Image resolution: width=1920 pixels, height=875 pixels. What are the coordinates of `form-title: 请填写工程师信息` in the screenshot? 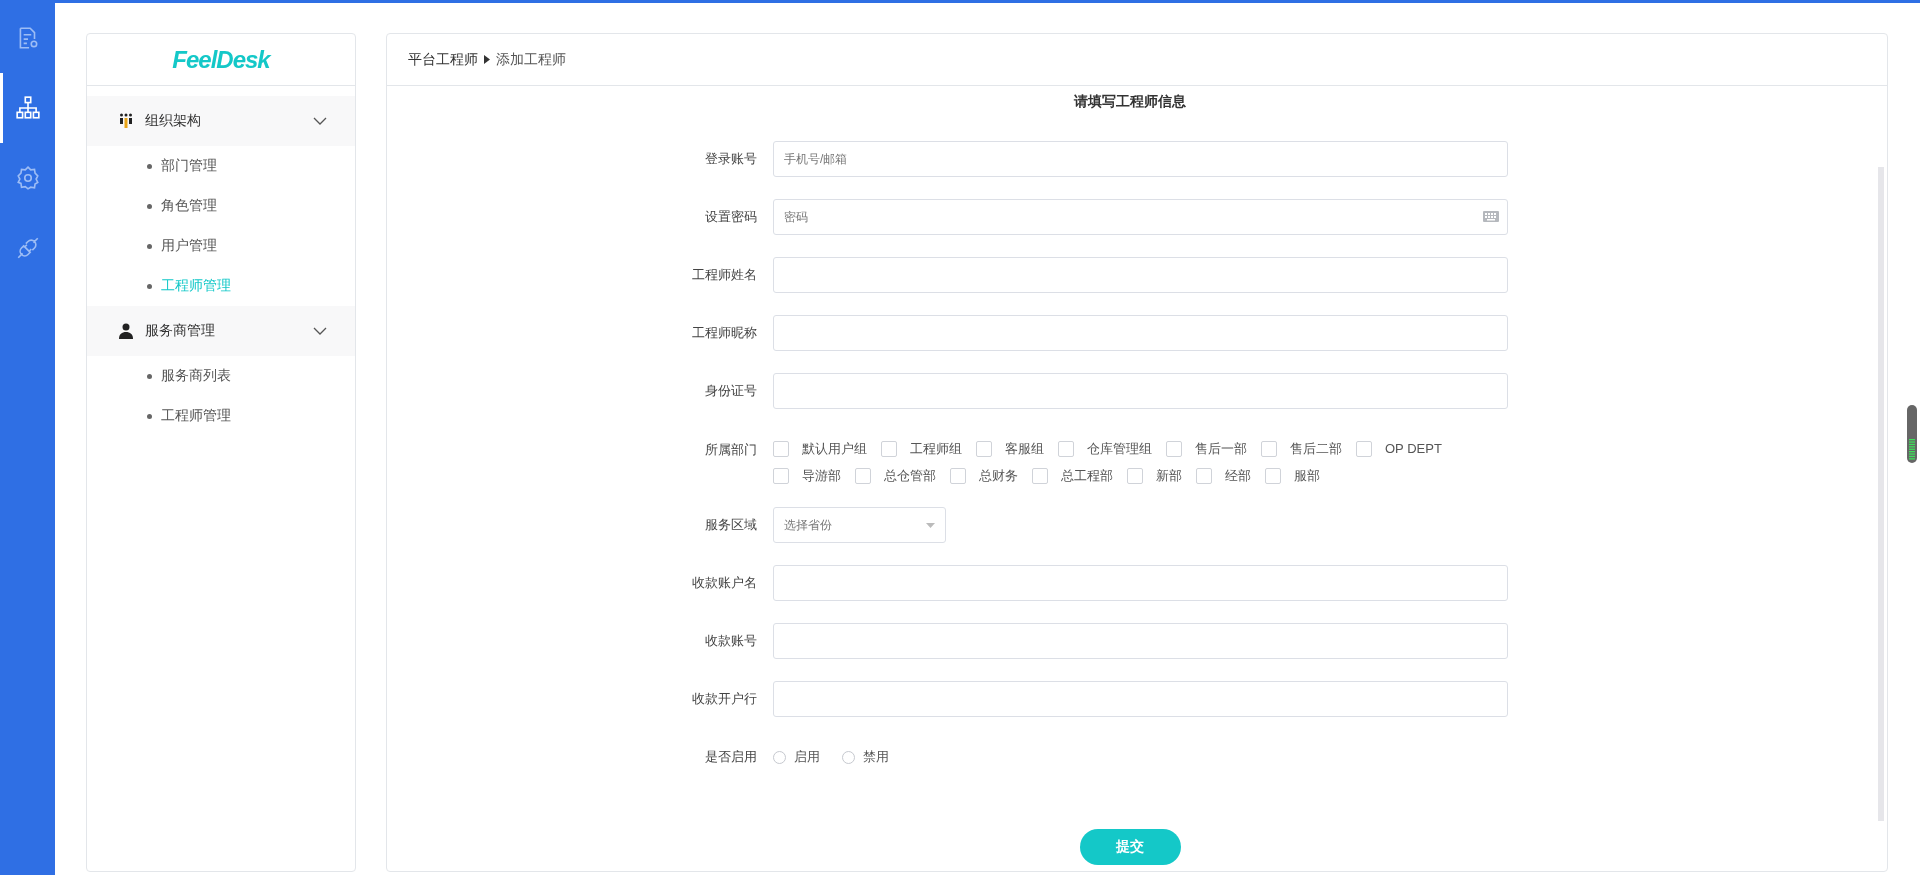 It's located at (1130, 102).